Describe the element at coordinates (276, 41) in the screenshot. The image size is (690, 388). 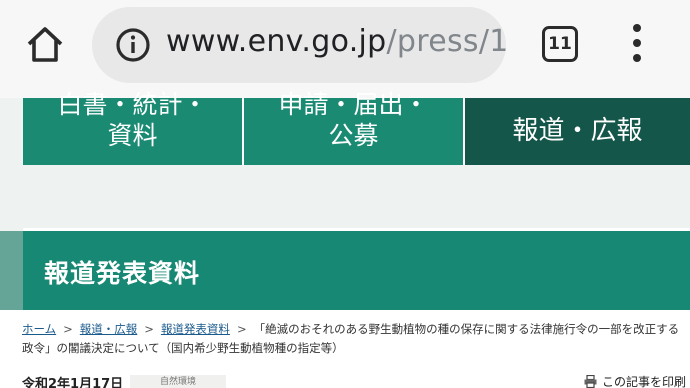
I see `url-host: www.env.go.jp` at that location.